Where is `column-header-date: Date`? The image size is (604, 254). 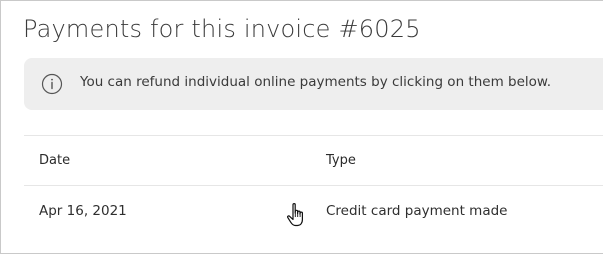 column-header-date: Date is located at coordinates (55, 160).